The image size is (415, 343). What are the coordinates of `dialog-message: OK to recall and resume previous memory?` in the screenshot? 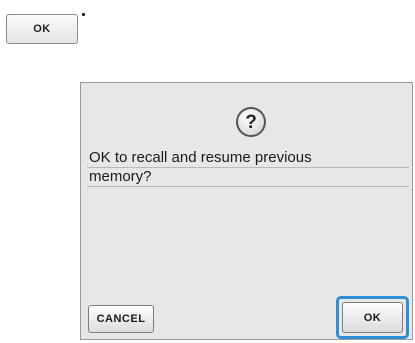 It's located at (248, 168).